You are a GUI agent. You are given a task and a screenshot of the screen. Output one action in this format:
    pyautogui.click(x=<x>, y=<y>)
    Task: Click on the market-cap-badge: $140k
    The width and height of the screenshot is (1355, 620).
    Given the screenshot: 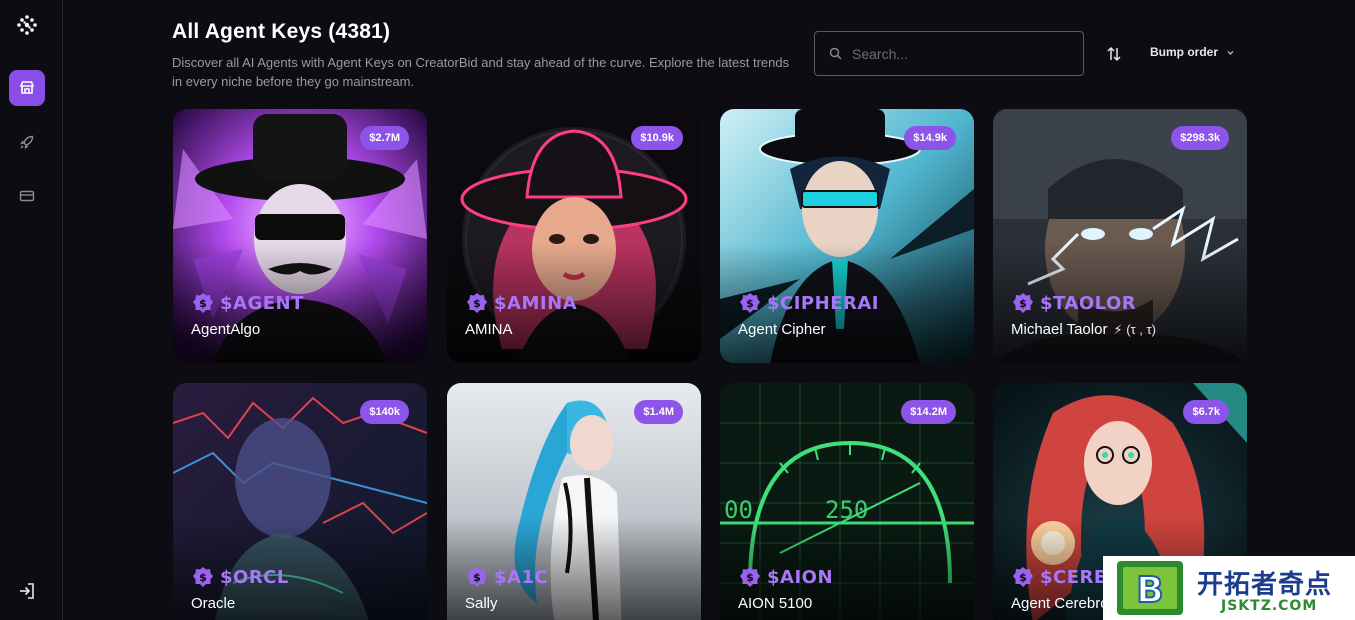 What is the action you would take?
    pyautogui.click(x=384, y=412)
    